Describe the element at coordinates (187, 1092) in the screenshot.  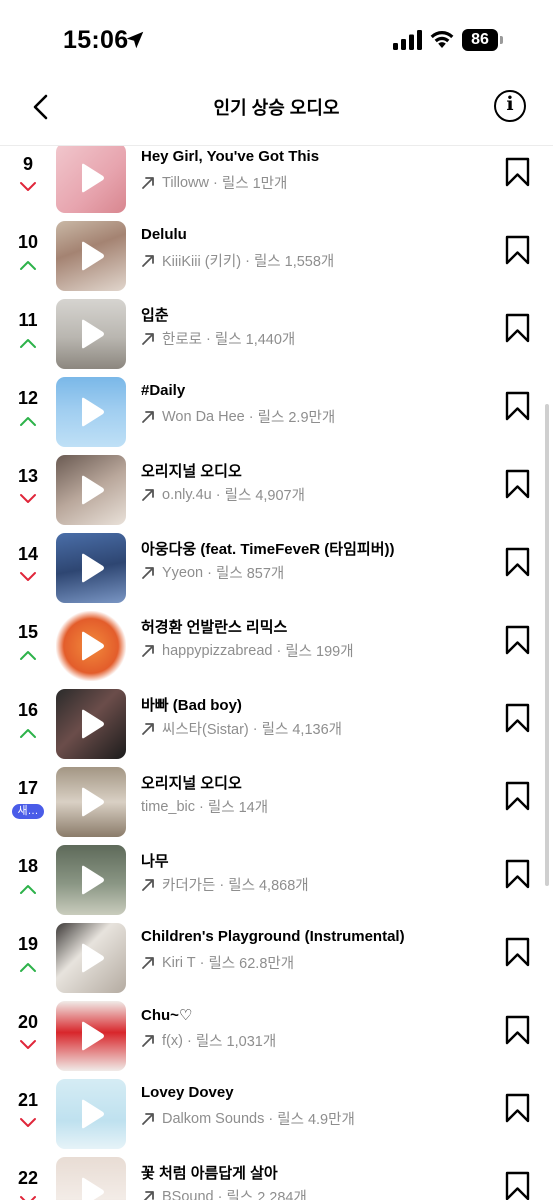
I see `song-title: Lovey Dovey` at that location.